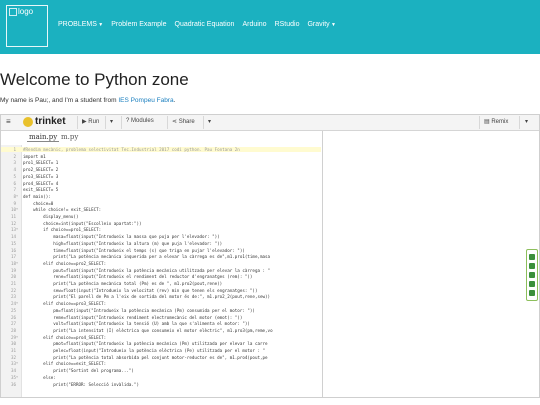 This screenshot has width=540, height=405. What do you see at coordinates (321, 24) in the screenshot?
I see `nav-item: Gravity ▼` at bounding box center [321, 24].